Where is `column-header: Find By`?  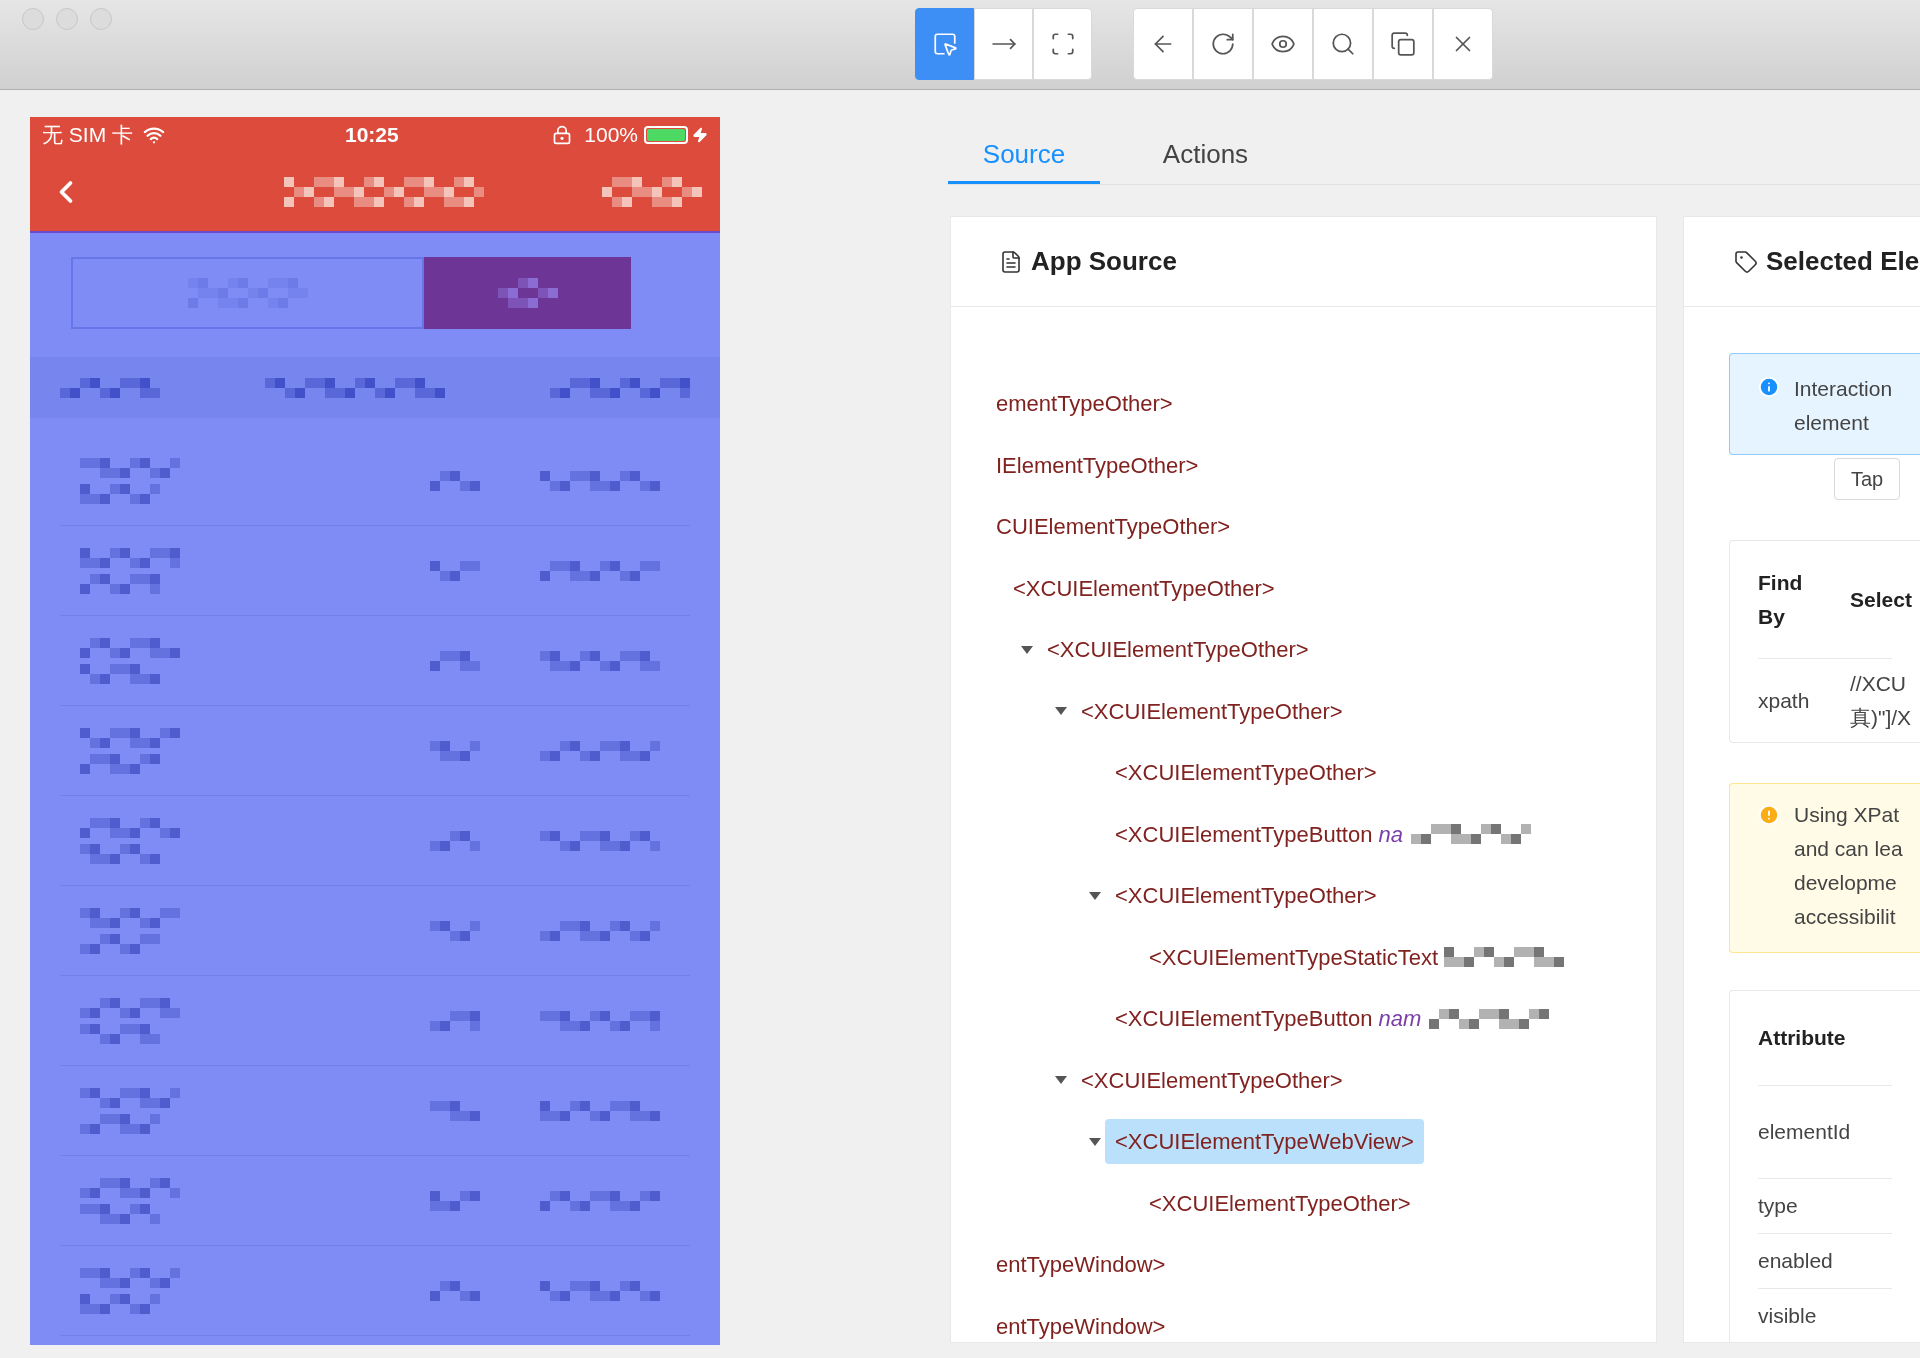
column-header: Find By is located at coordinates (1781, 599).